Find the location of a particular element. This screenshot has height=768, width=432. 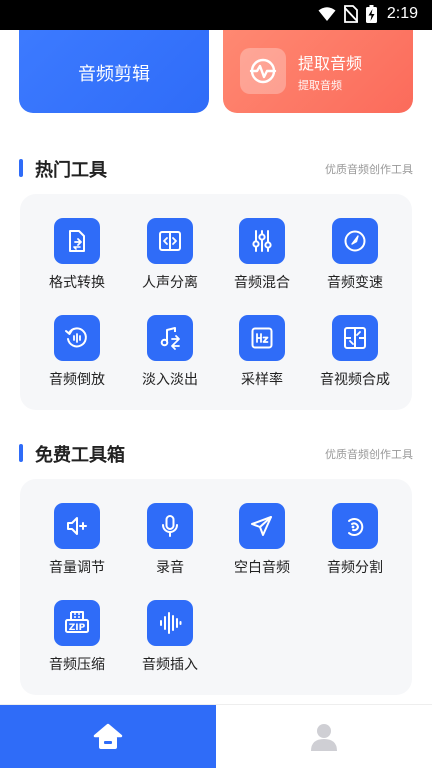

tool-label: 音视频合成 is located at coordinates (355, 380).